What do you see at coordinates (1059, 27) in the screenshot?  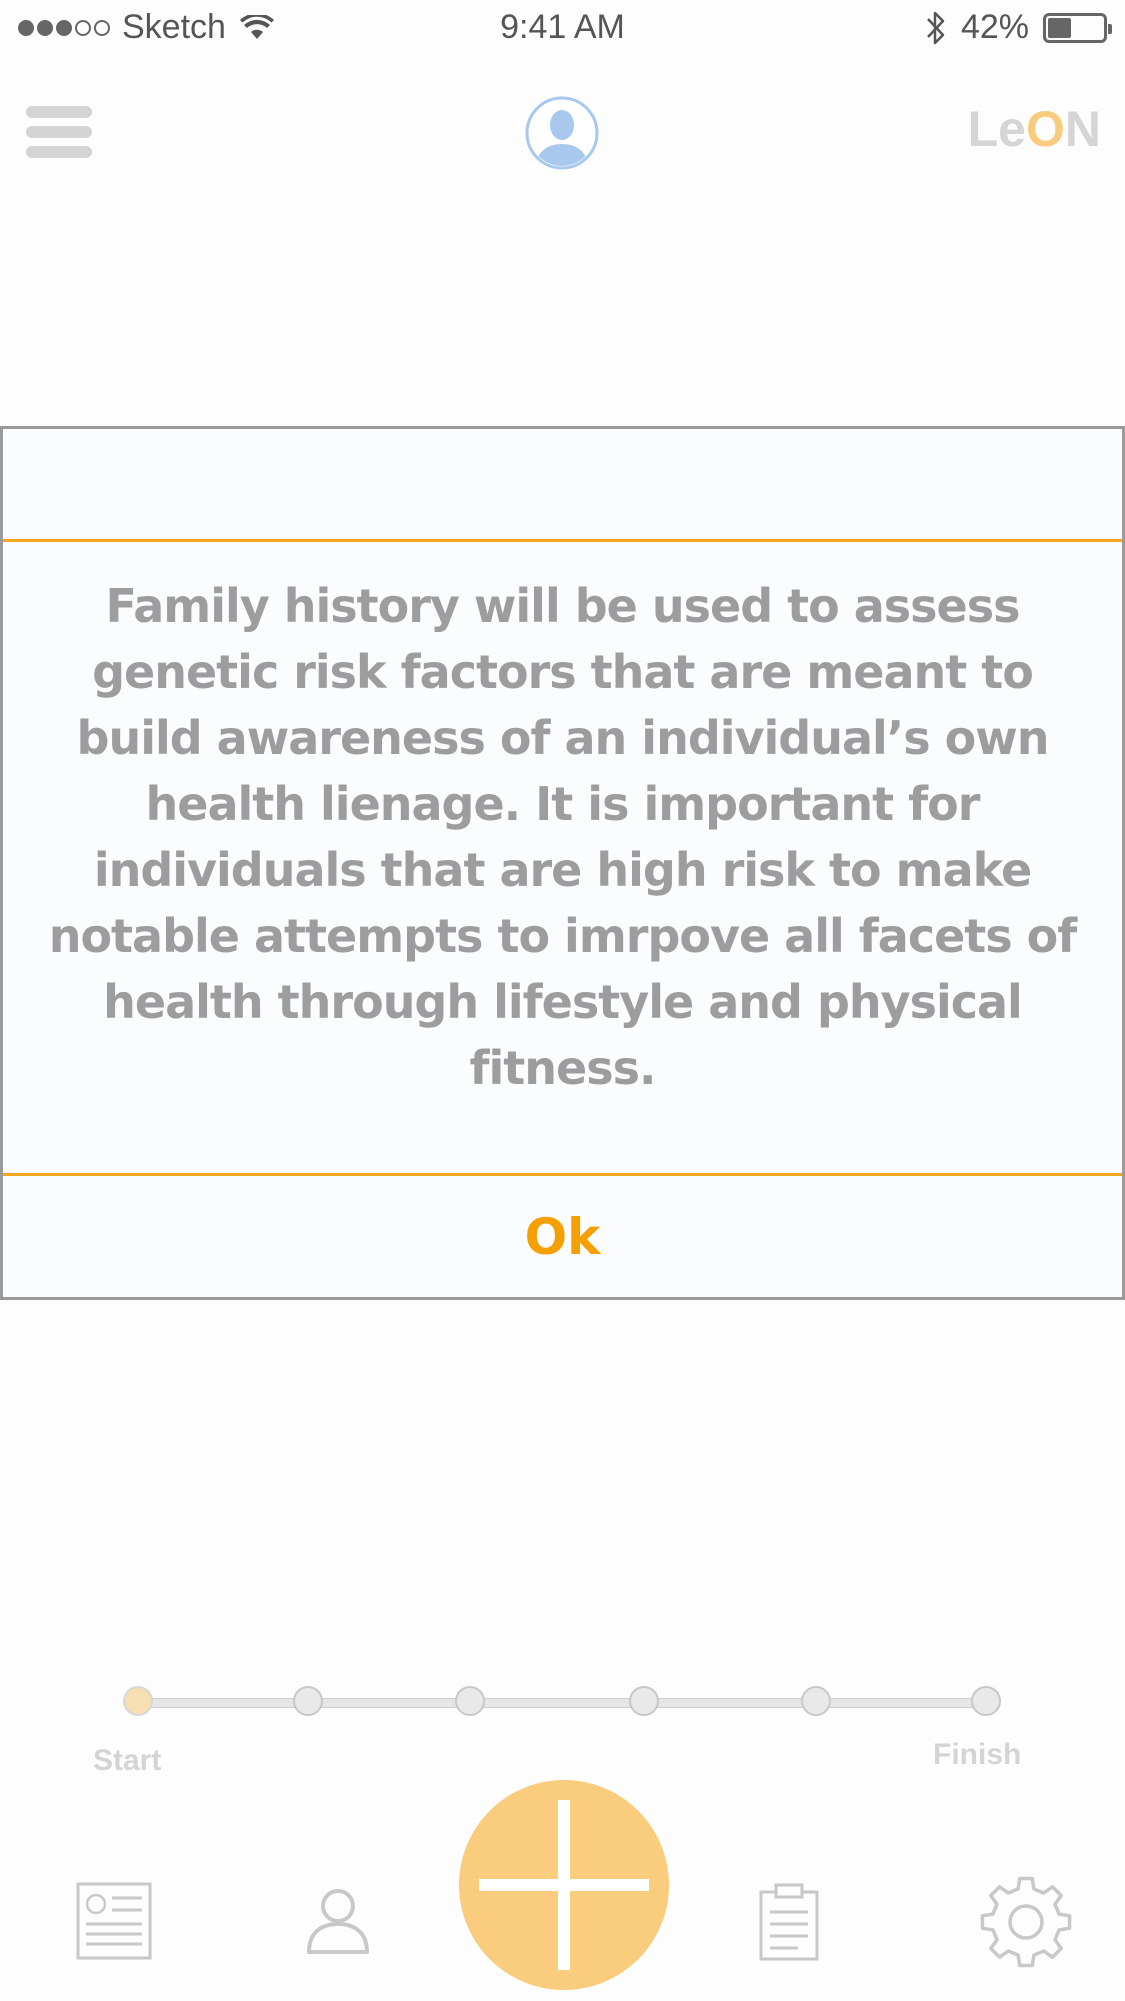 I see `battery-level-fill` at bounding box center [1059, 27].